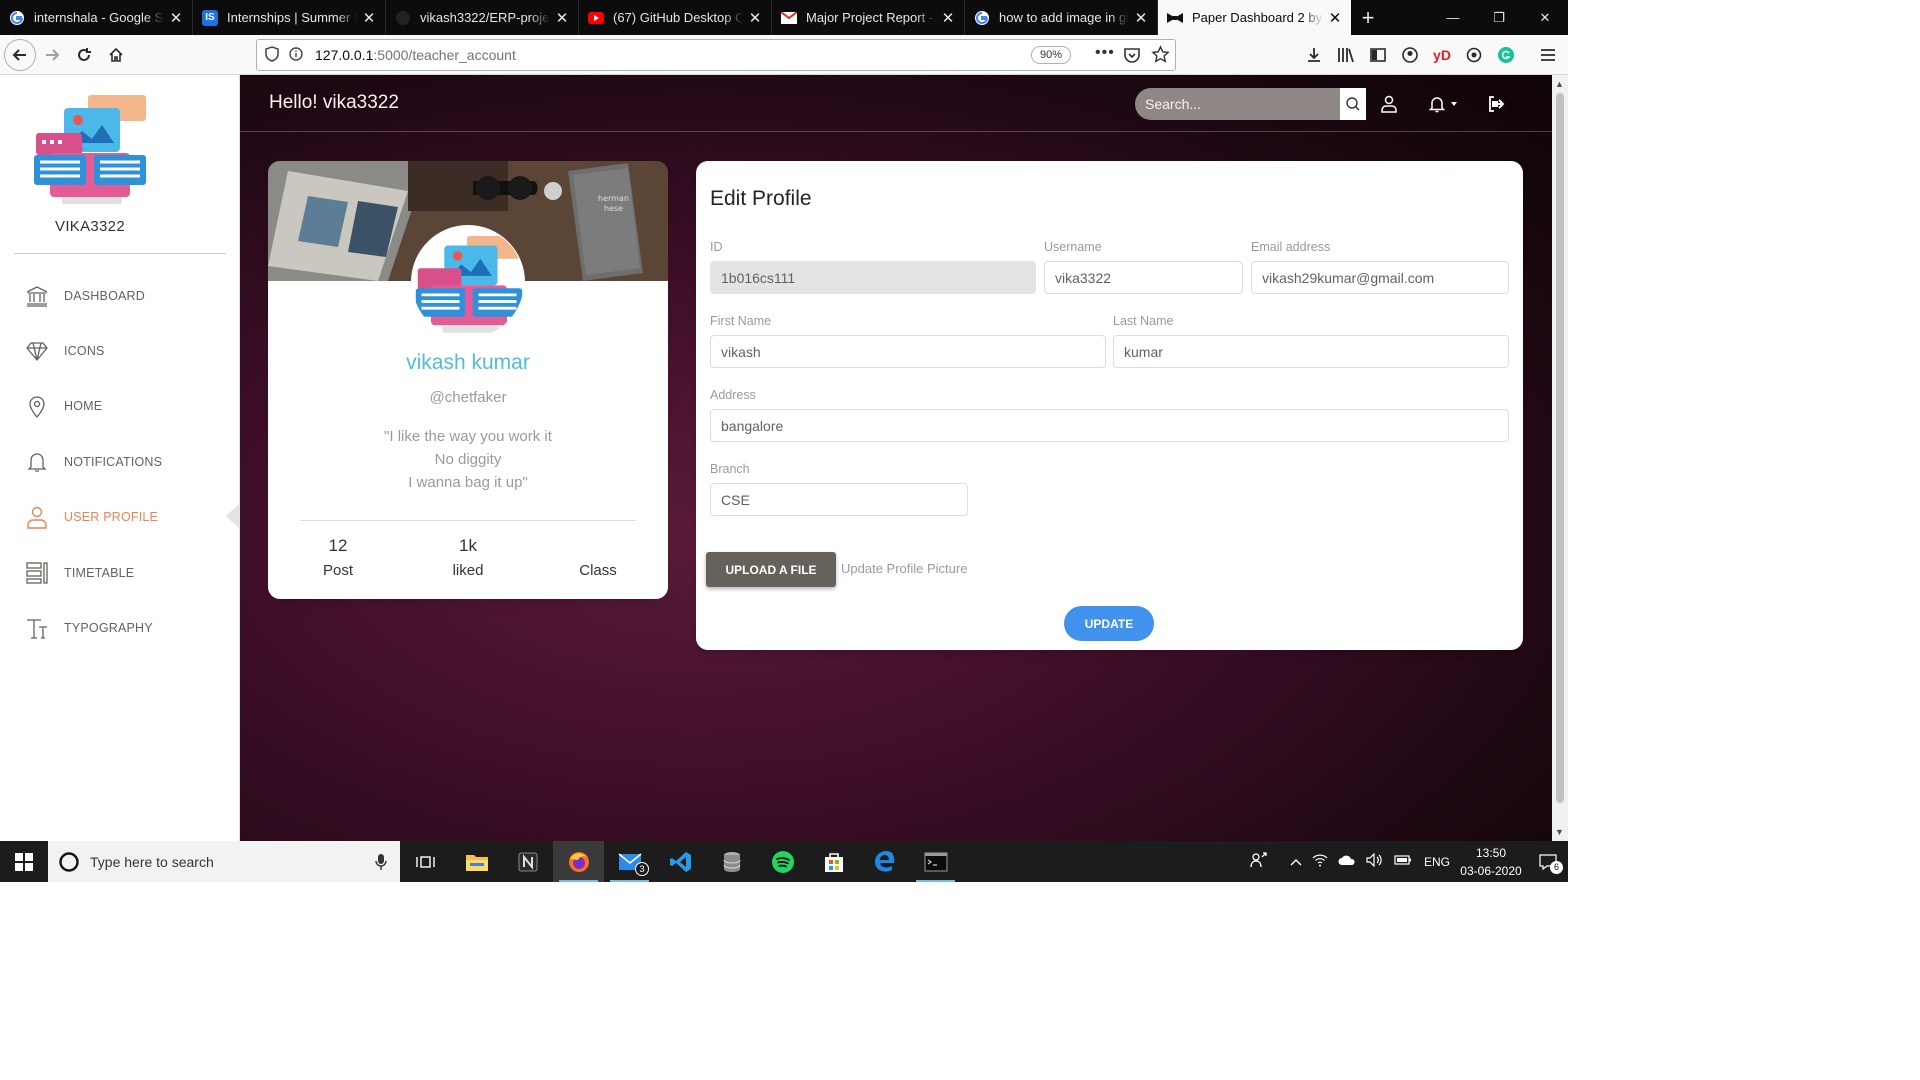  I want to click on info-icon, so click(298, 55).